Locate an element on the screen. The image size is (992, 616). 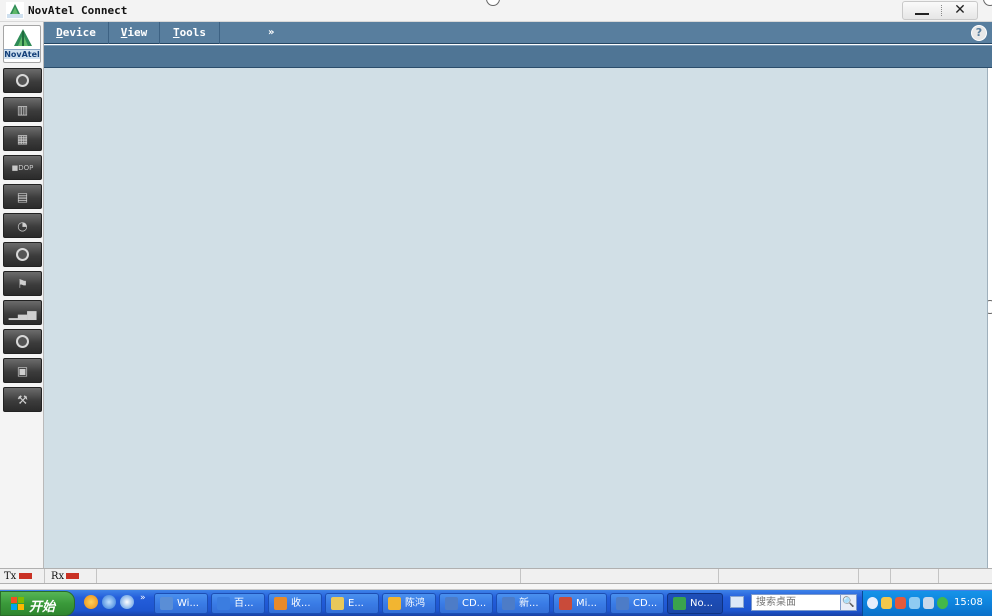
tray-back-icon is located at coordinates (872, 603).